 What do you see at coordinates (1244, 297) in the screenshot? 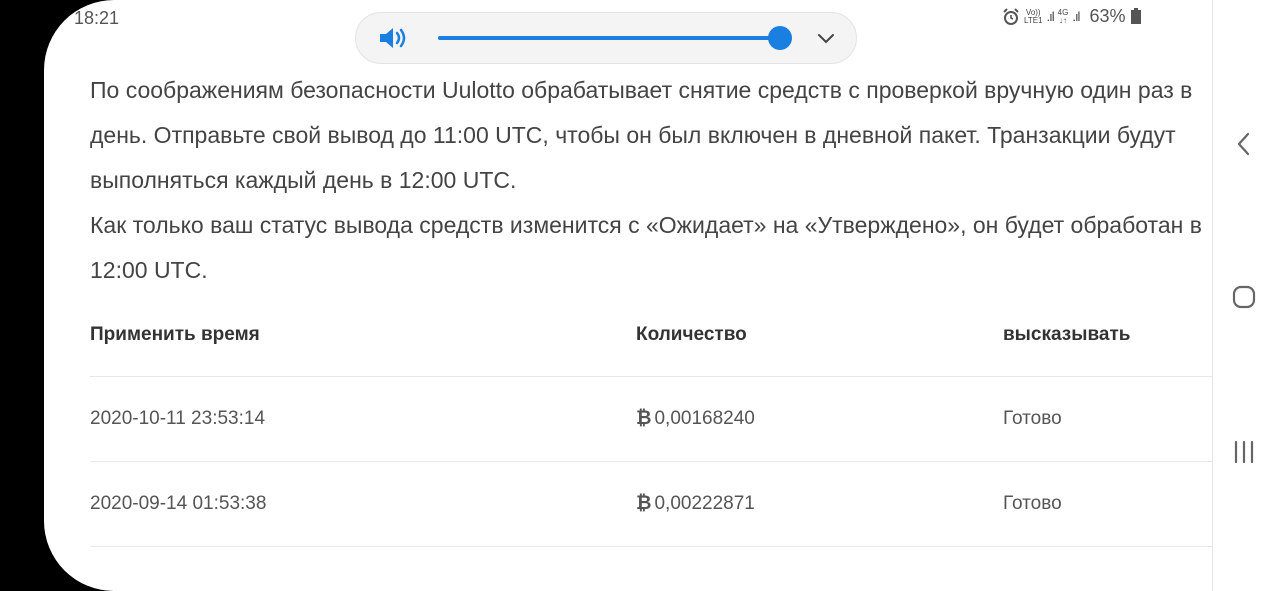
I see `home-icon` at bounding box center [1244, 297].